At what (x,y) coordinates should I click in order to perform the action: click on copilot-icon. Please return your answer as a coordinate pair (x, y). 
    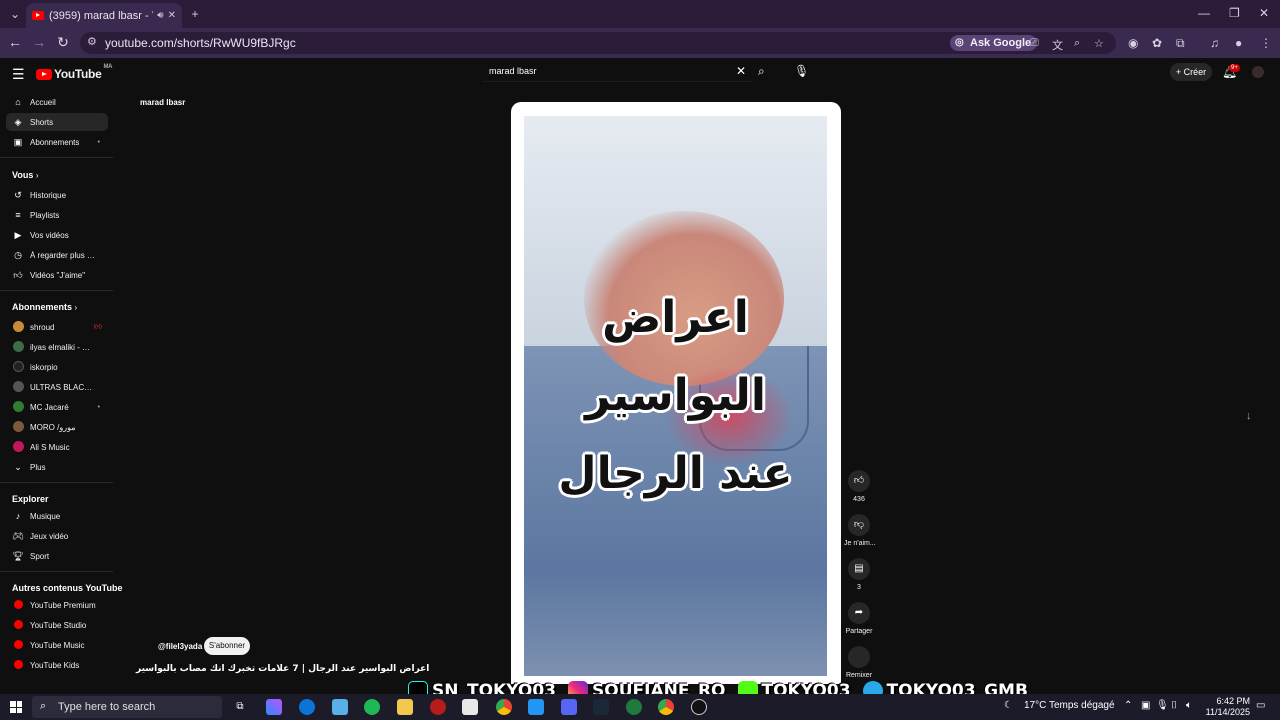
    Looking at the image, I should click on (274, 707).